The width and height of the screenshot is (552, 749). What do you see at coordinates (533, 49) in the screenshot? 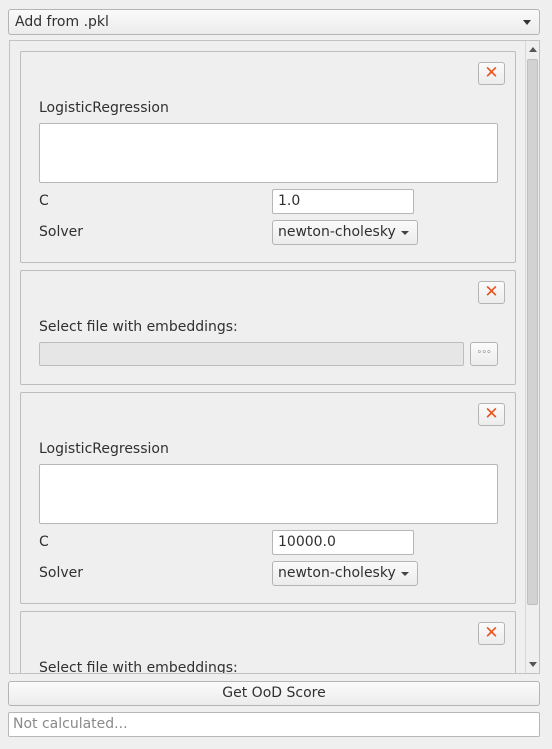
I see `scroll-up-icon` at bounding box center [533, 49].